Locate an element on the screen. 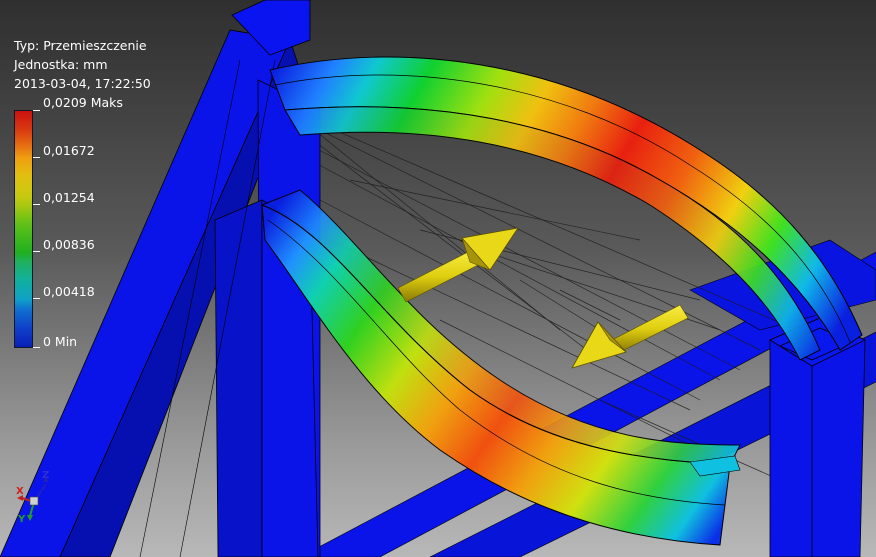 The width and height of the screenshot is (876, 557). orientation-triad-icon: Z X Y is located at coordinates (37, 500).